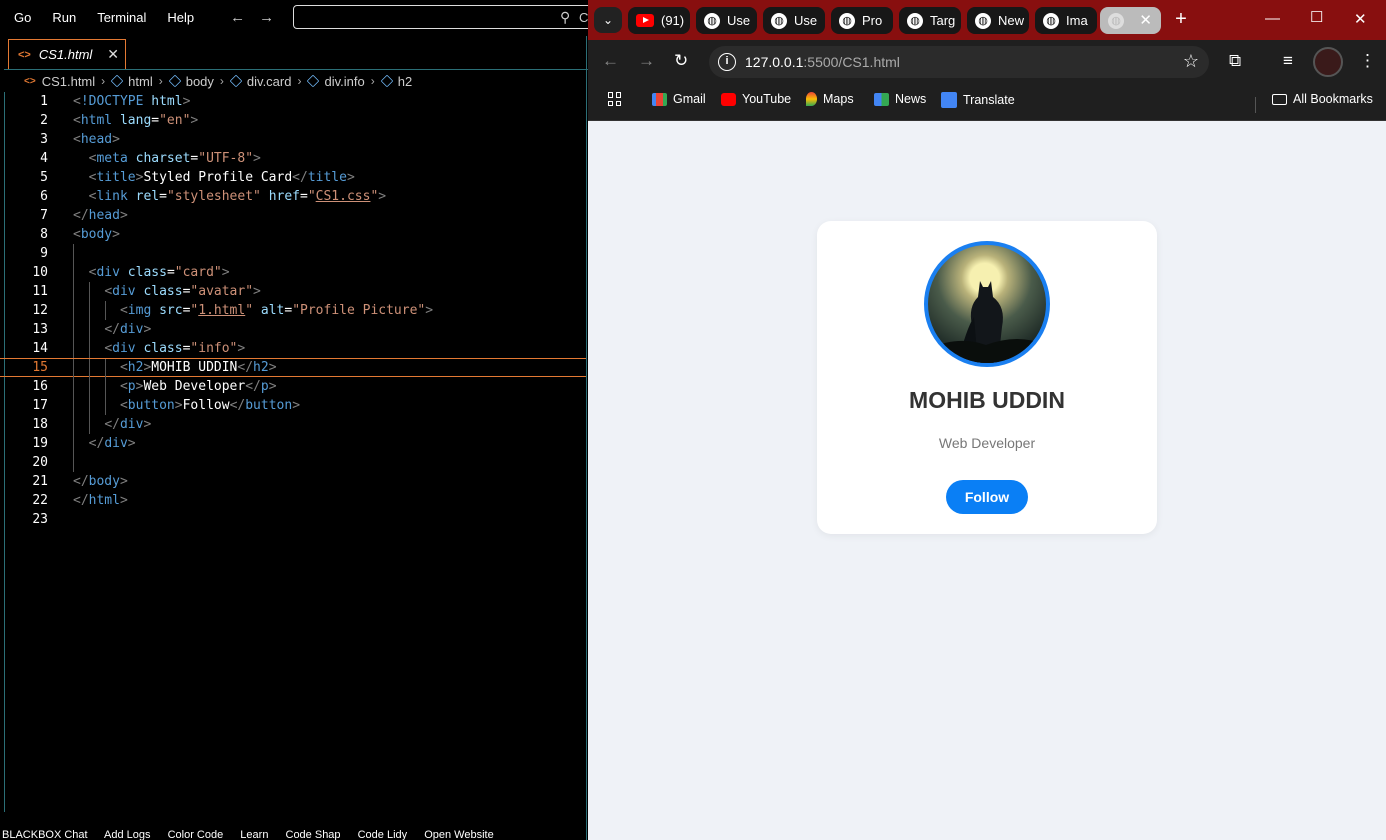  I want to click on address-bar: i 127.0.0.1:5500/CS1.html ☆, so click(959, 62).